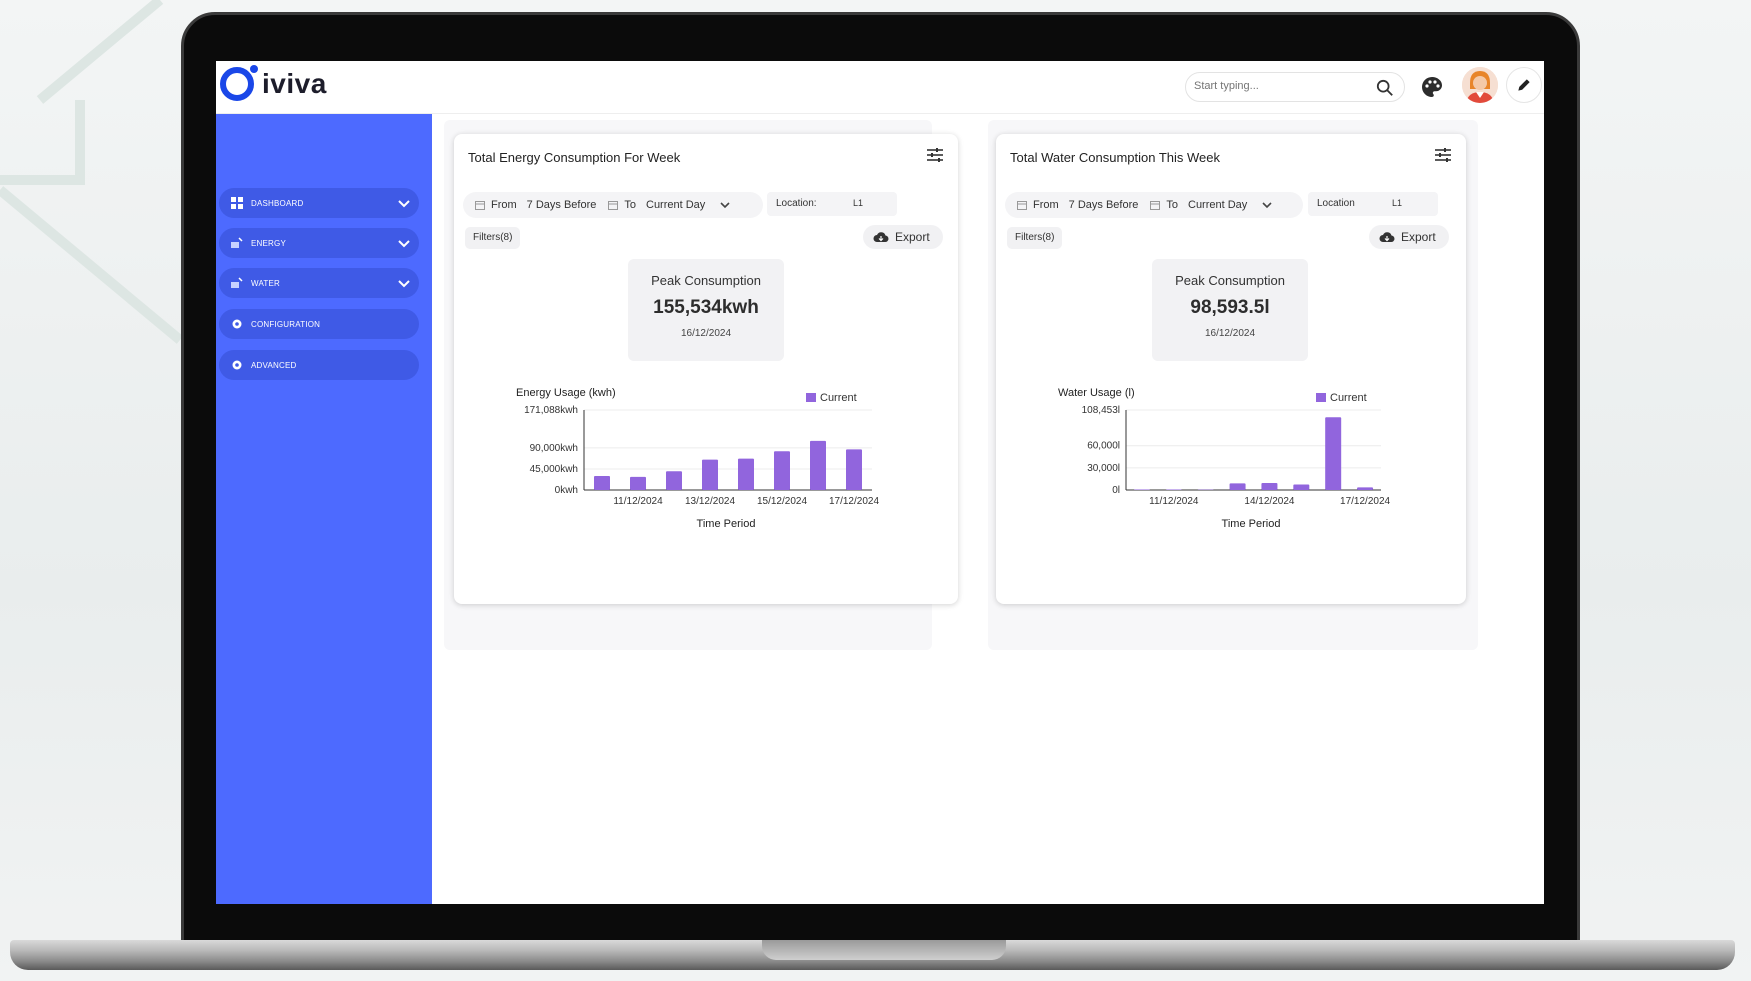 The width and height of the screenshot is (1751, 981). I want to click on x-tick-label: 13/12/2024, so click(710, 501).